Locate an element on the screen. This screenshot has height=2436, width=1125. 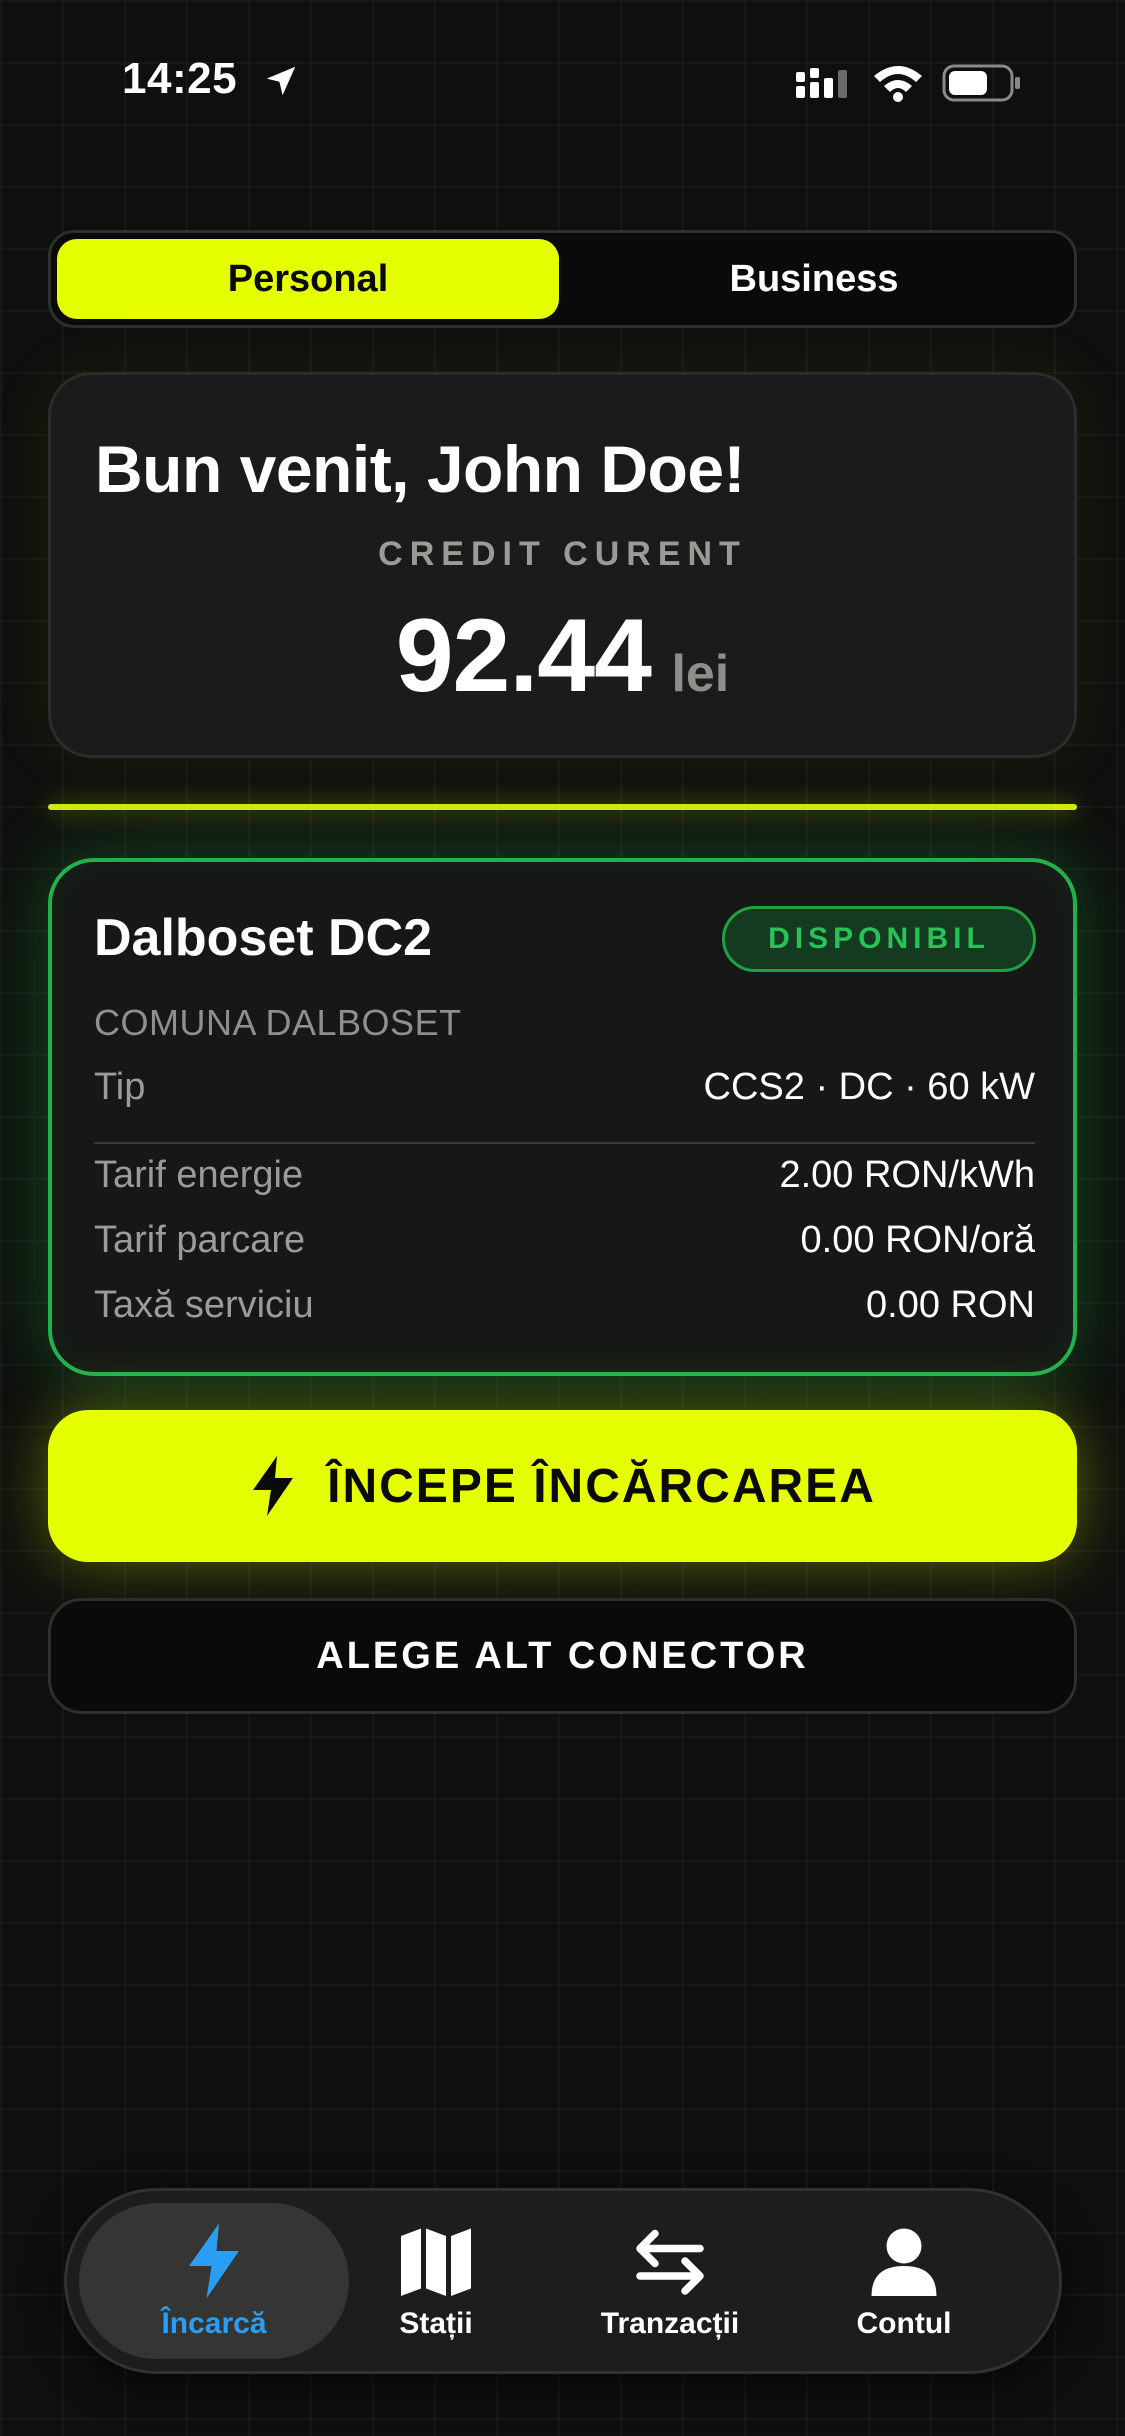
start-charging-button: ÎNCEPE ÎNCĂRCAREA is located at coordinates (562, 1486).